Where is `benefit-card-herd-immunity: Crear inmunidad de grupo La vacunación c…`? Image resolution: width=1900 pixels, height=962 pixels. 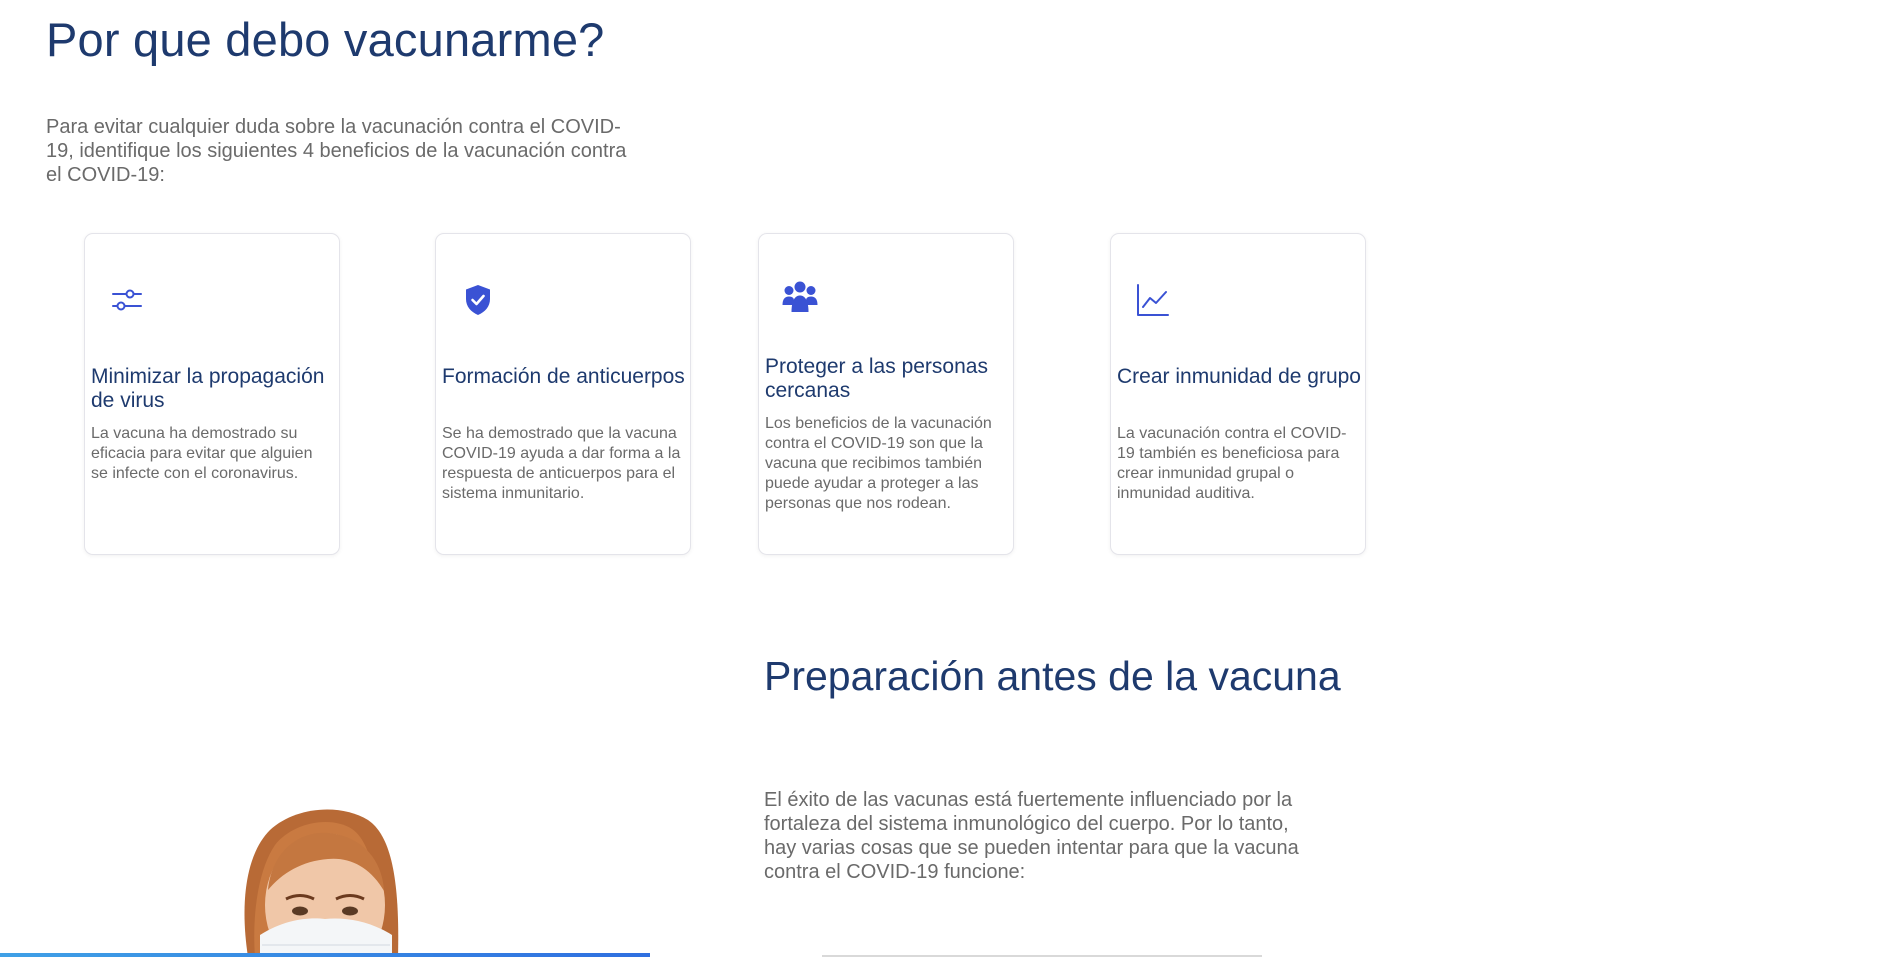
benefit-card-herd-immunity: Crear inmunidad de grupo La vacunación c… is located at coordinates (1238, 394).